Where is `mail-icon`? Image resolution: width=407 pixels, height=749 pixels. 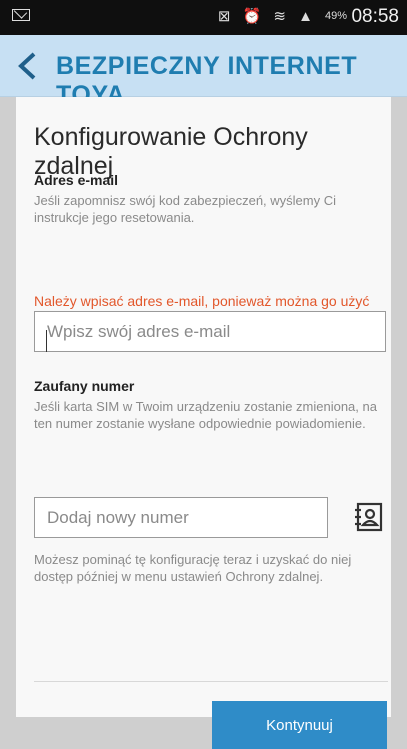
mail-icon is located at coordinates (21, 15).